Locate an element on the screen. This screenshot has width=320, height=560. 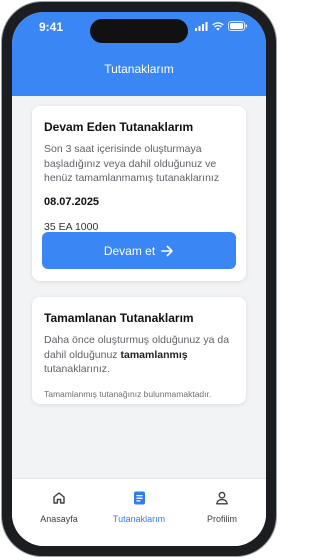
dynamic-island is located at coordinates (139, 31).